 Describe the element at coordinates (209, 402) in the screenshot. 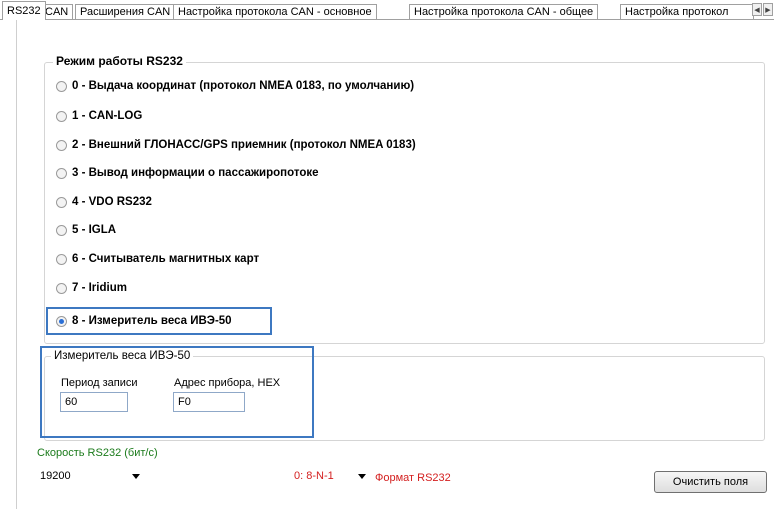

I see `address-input: F0` at that location.